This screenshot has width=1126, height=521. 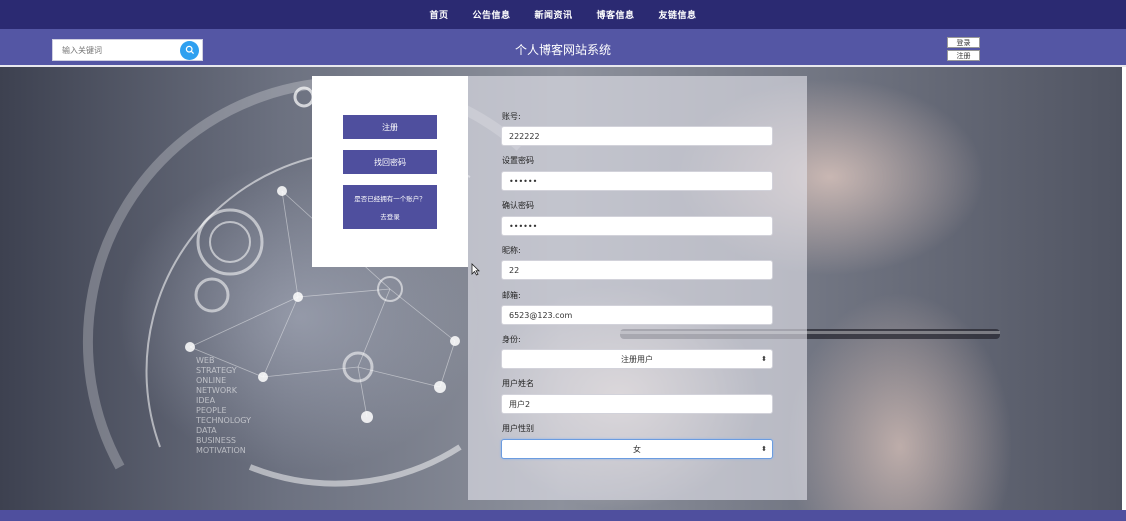 What do you see at coordinates (511, 295) in the screenshot?
I see `email-label: 邮箱:` at bounding box center [511, 295].